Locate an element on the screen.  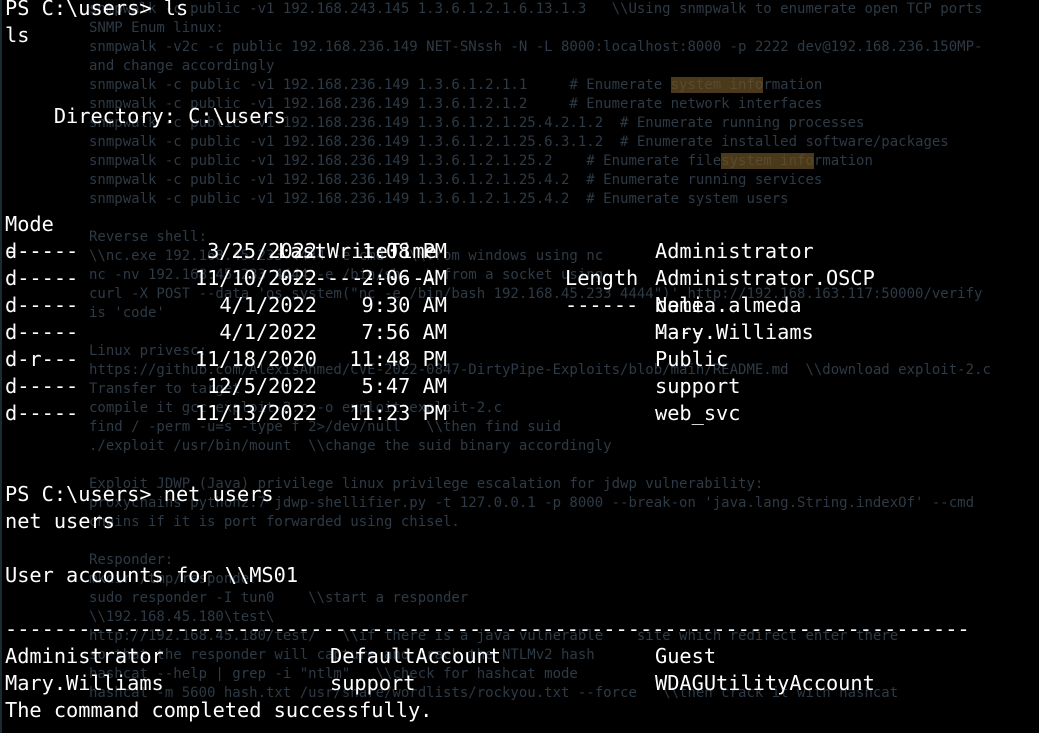
user-account-name: WDAGUtilityAccount is located at coordinates (765, 683).